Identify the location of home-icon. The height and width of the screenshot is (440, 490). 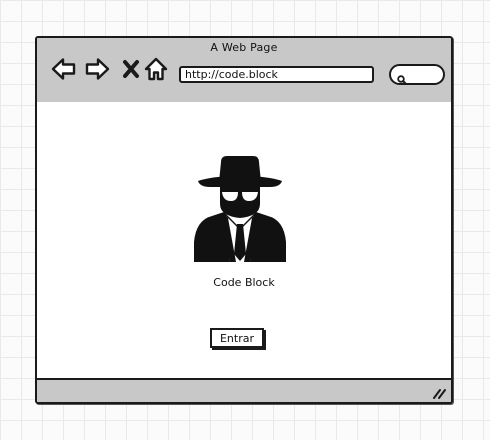
(156, 69).